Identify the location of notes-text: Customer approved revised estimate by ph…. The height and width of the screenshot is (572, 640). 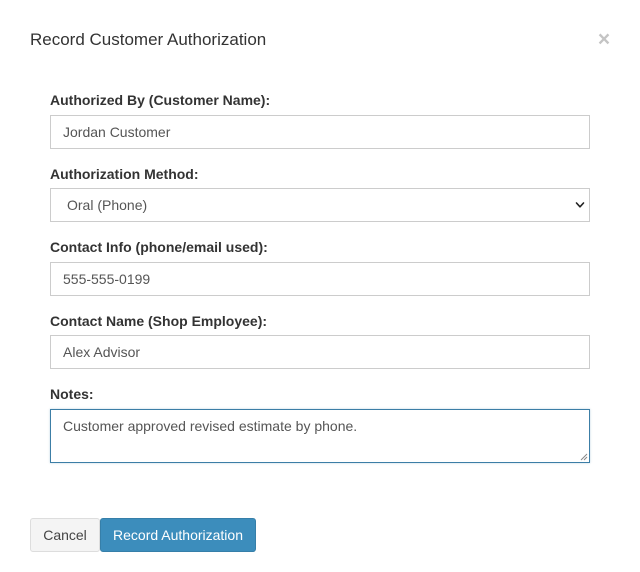
(210, 426).